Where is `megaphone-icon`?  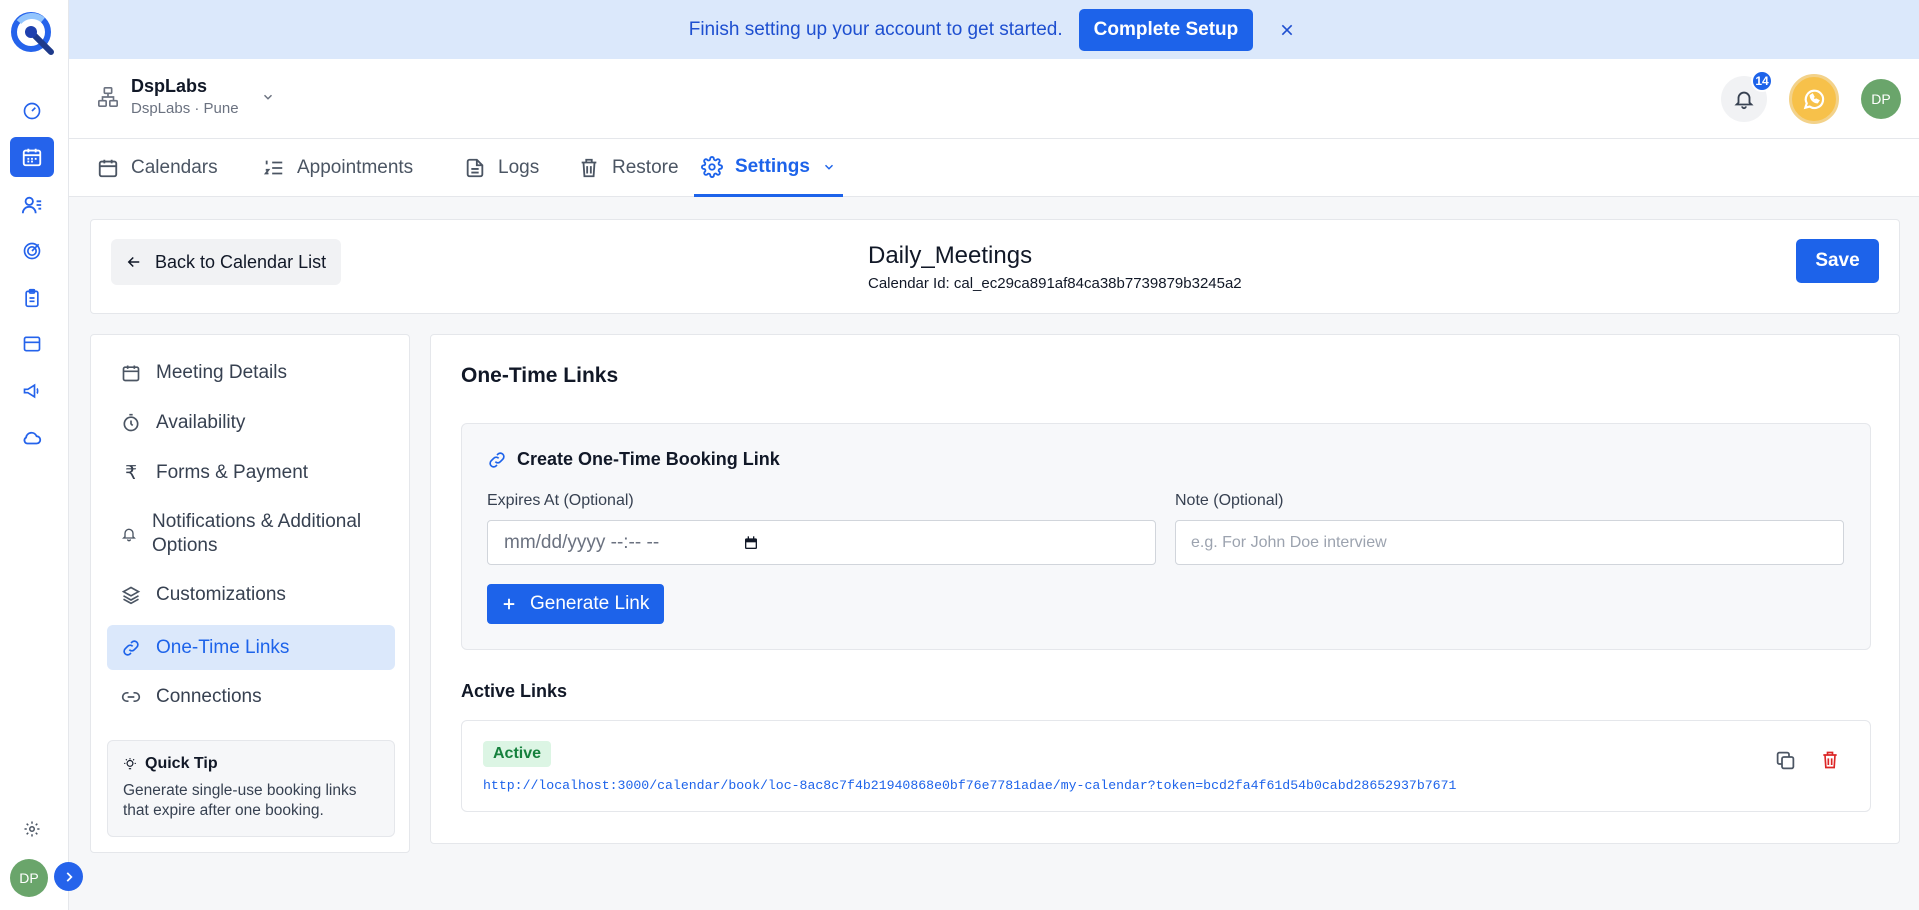
megaphone-icon is located at coordinates (32, 391).